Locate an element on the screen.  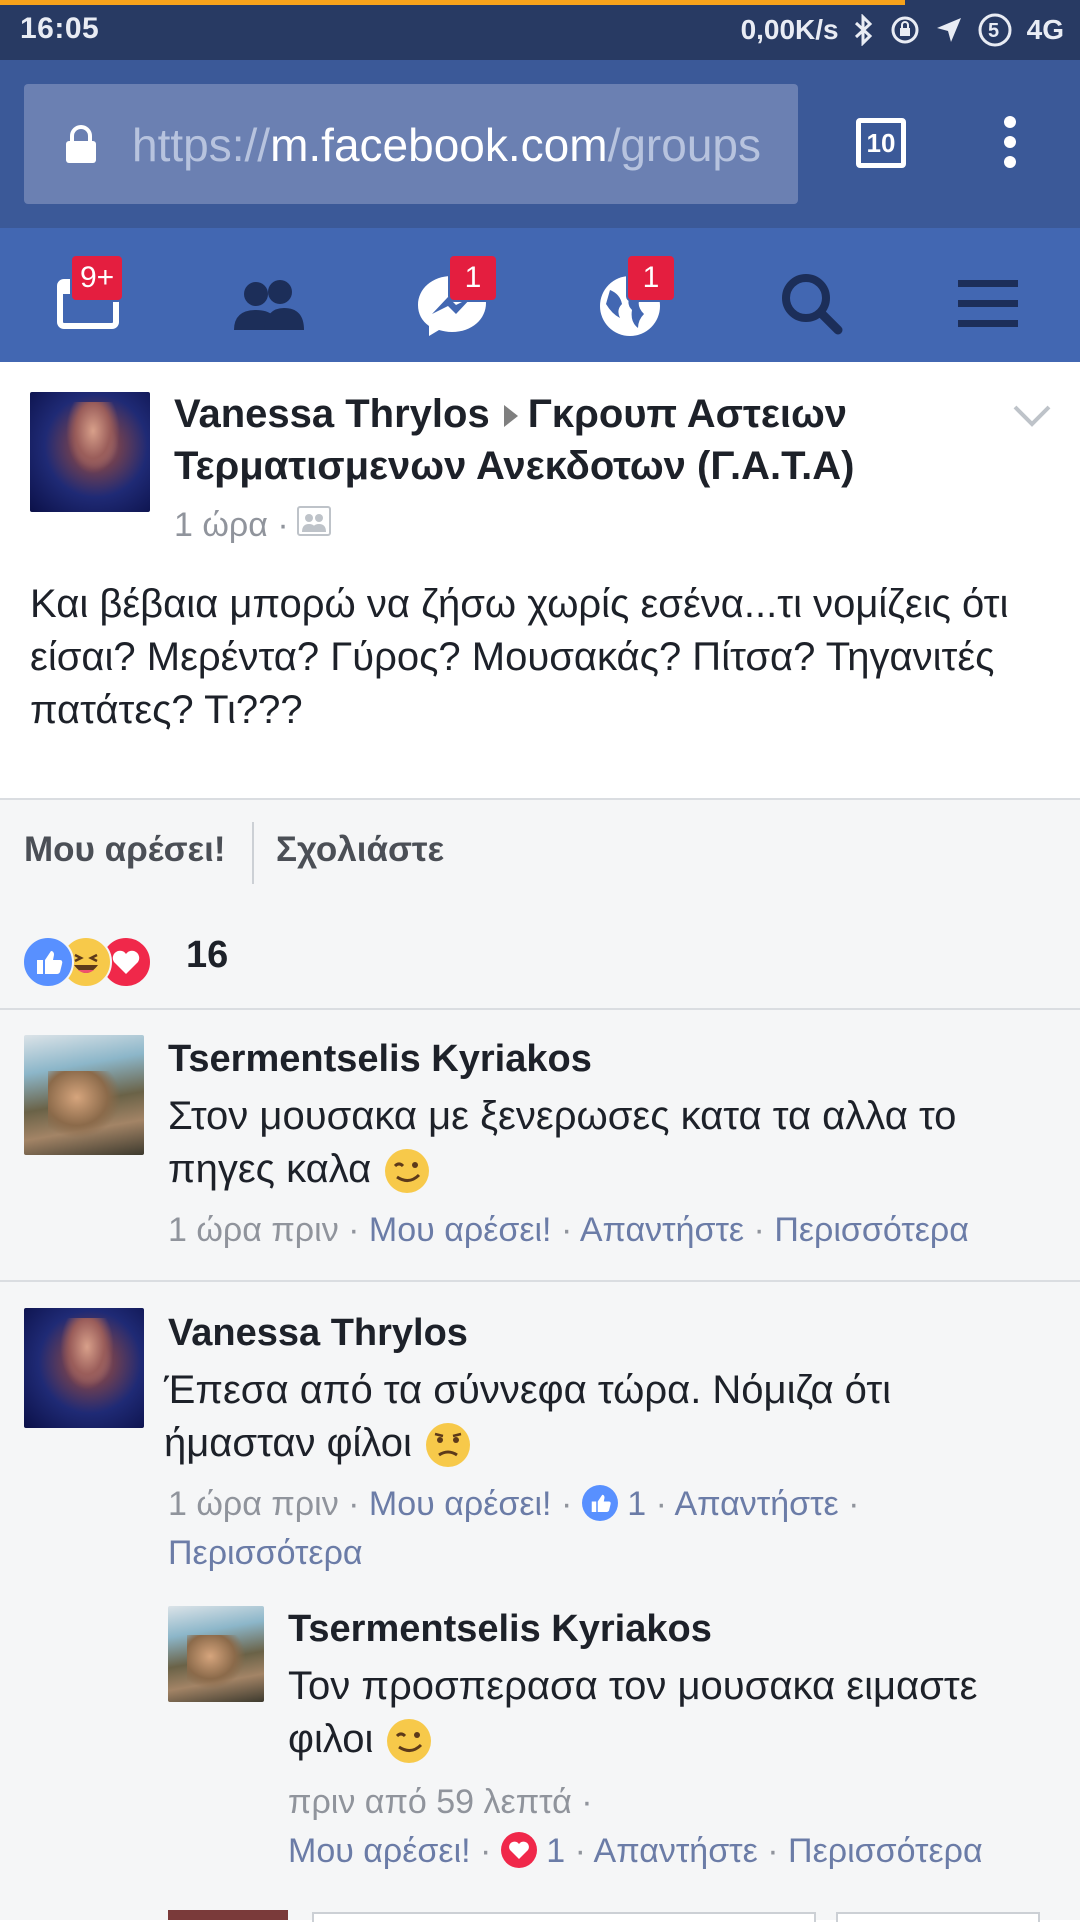
like-button: Μου αρέσει! is located at coordinates (125, 850).